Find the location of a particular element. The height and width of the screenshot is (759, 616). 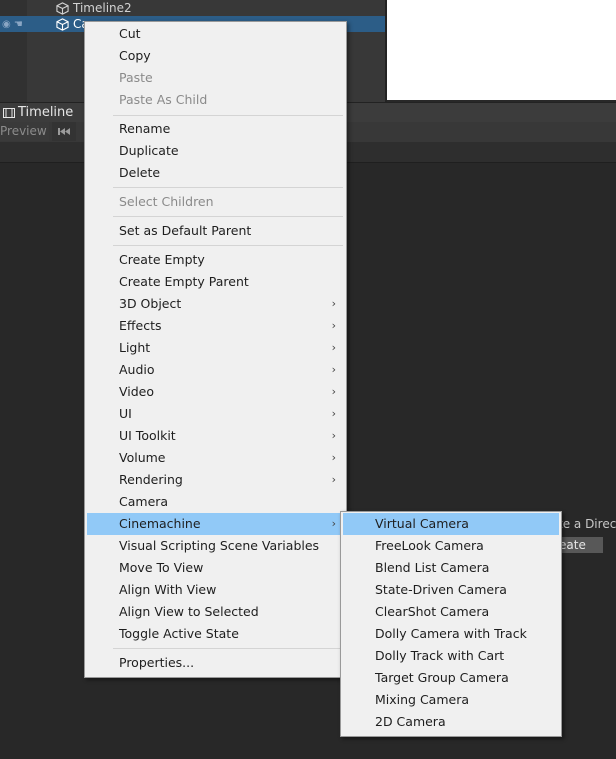

menu-item-copy: Copy is located at coordinates (215, 56).